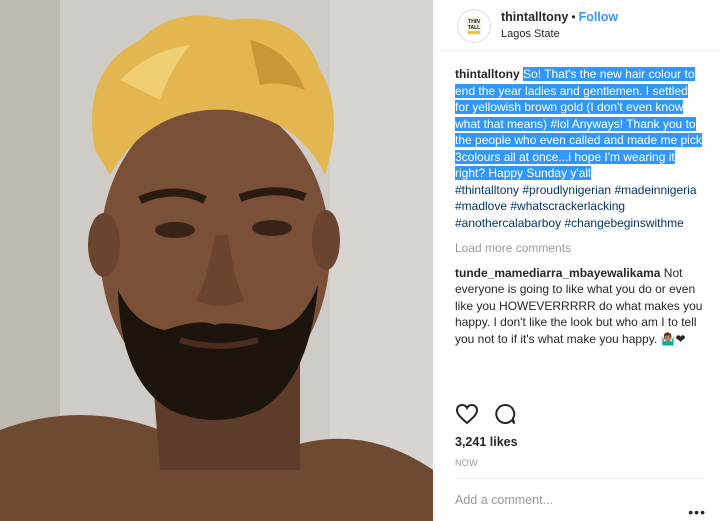 The image size is (720, 521). I want to click on comment-username: tunde_mamediarra_mbayewalikama, so click(557, 273).